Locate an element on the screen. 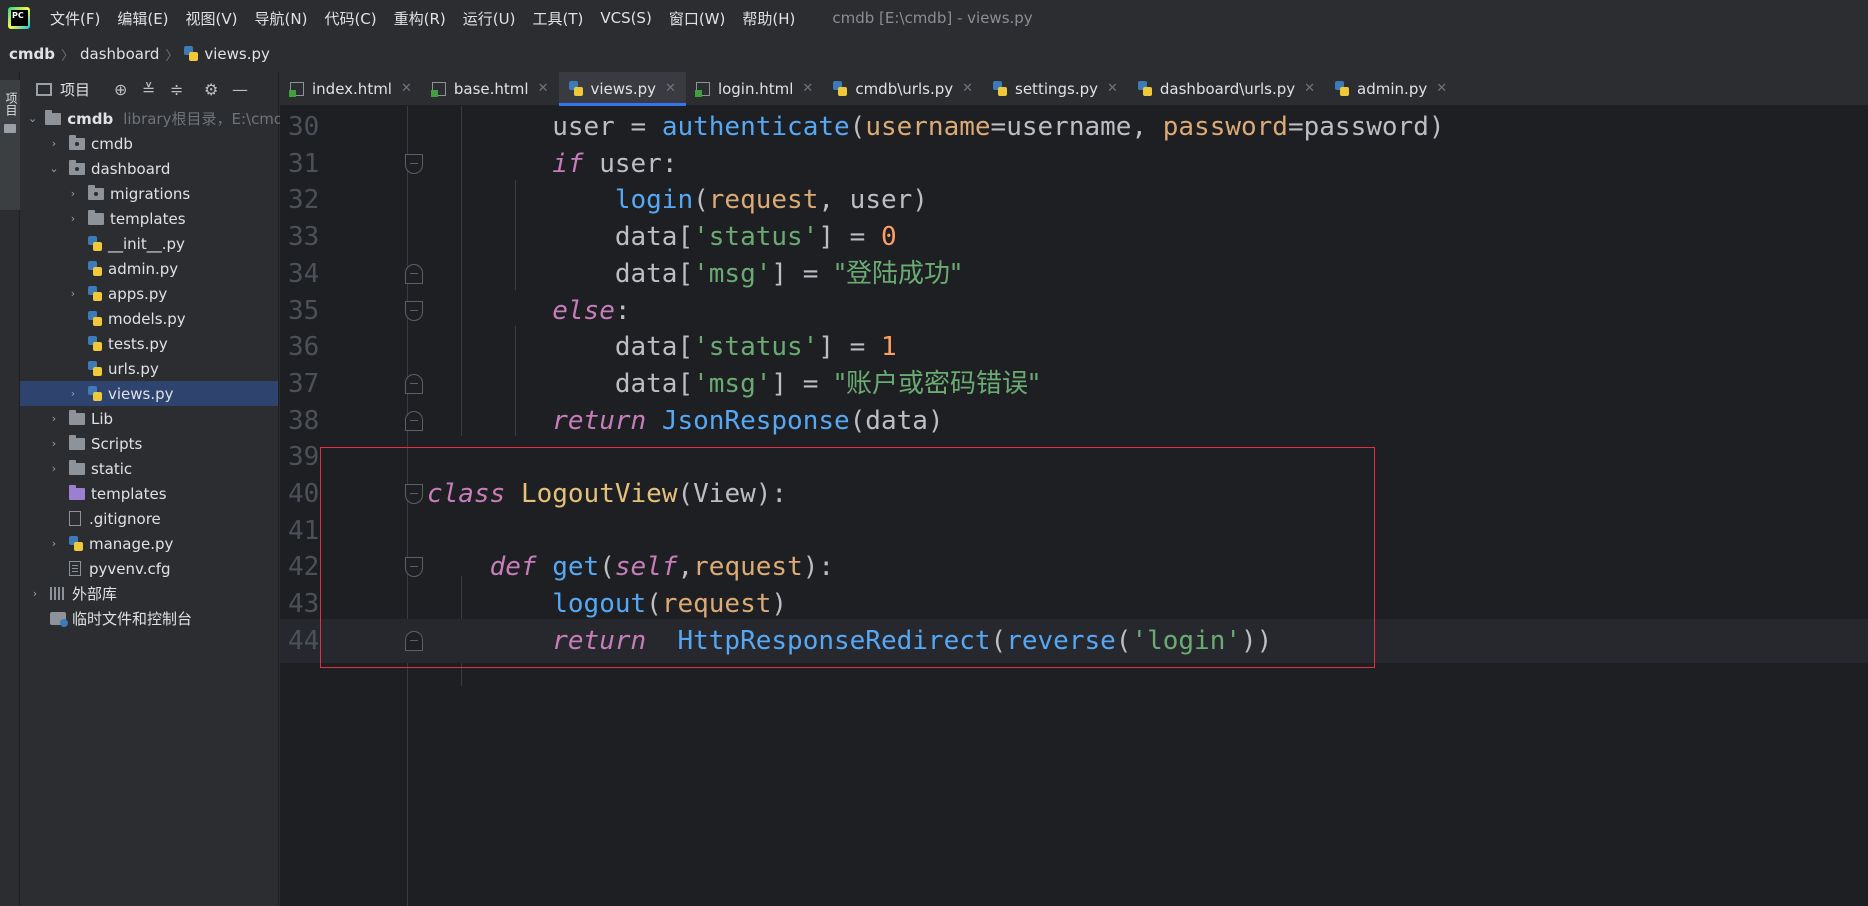  editor-tab: dashboard\urls.py ✕ is located at coordinates (1226, 88).